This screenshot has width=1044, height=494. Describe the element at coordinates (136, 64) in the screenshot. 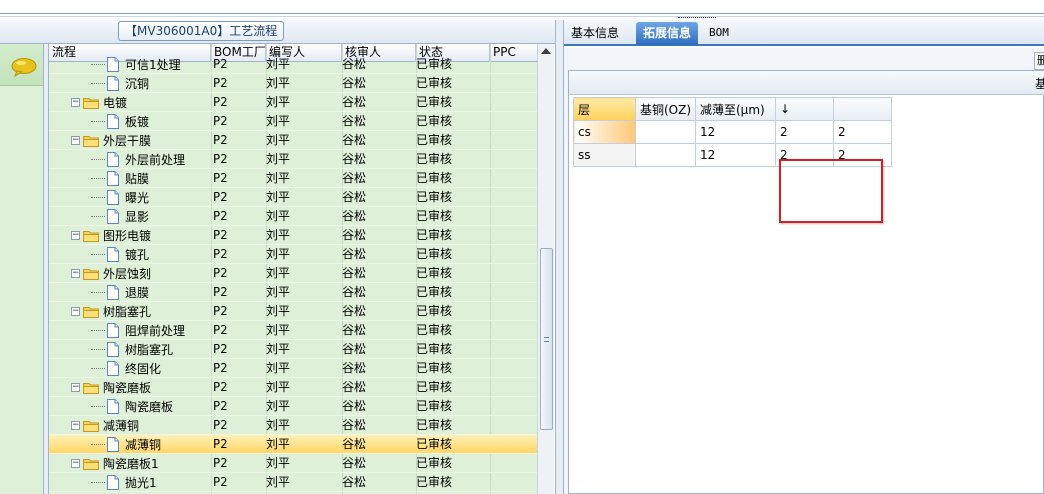

I see `tree-node: 可信1处理` at that location.